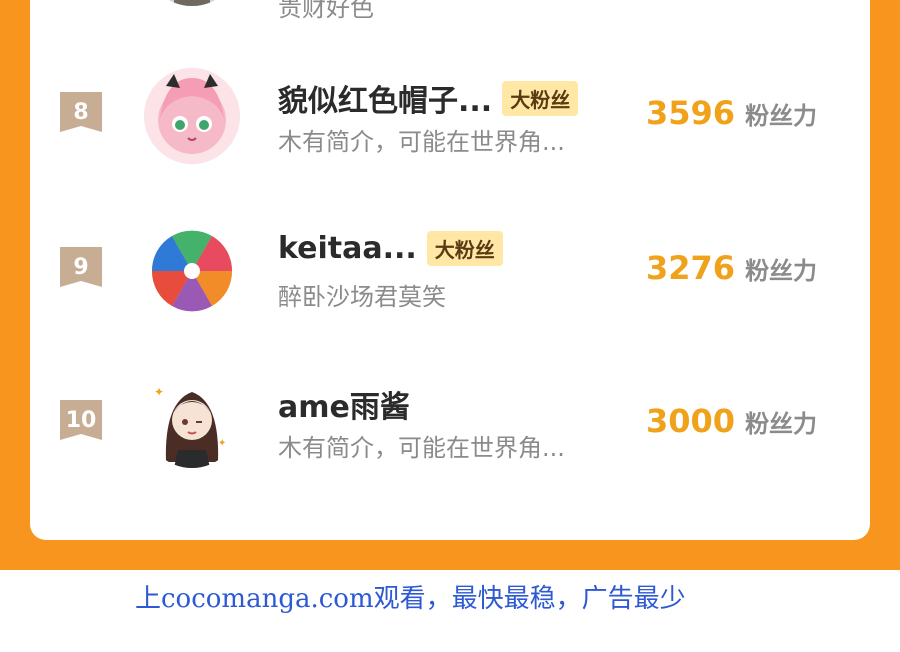 The height and width of the screenshot is (652, 900). Describe the element at coordinates (362, 297) in the screenshot. I see `user-bio: 醉卧沙场君莫笑` at that location.